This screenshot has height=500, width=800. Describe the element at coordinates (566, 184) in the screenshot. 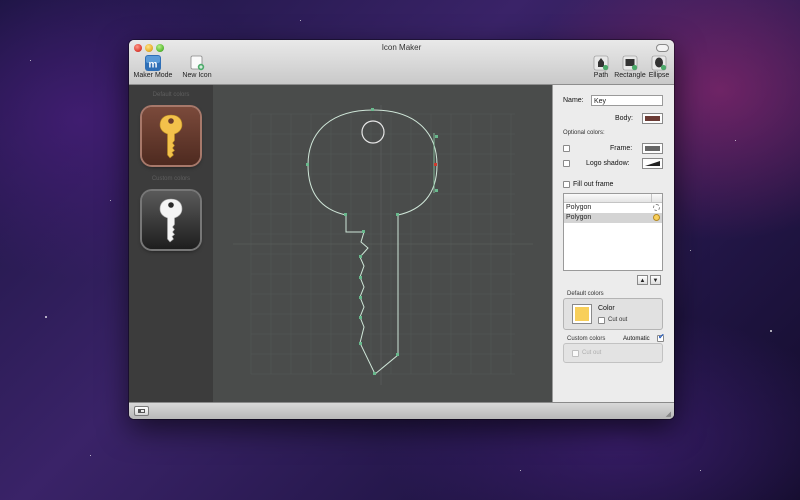

I see `fill-out-frame-checkbox` at that location.